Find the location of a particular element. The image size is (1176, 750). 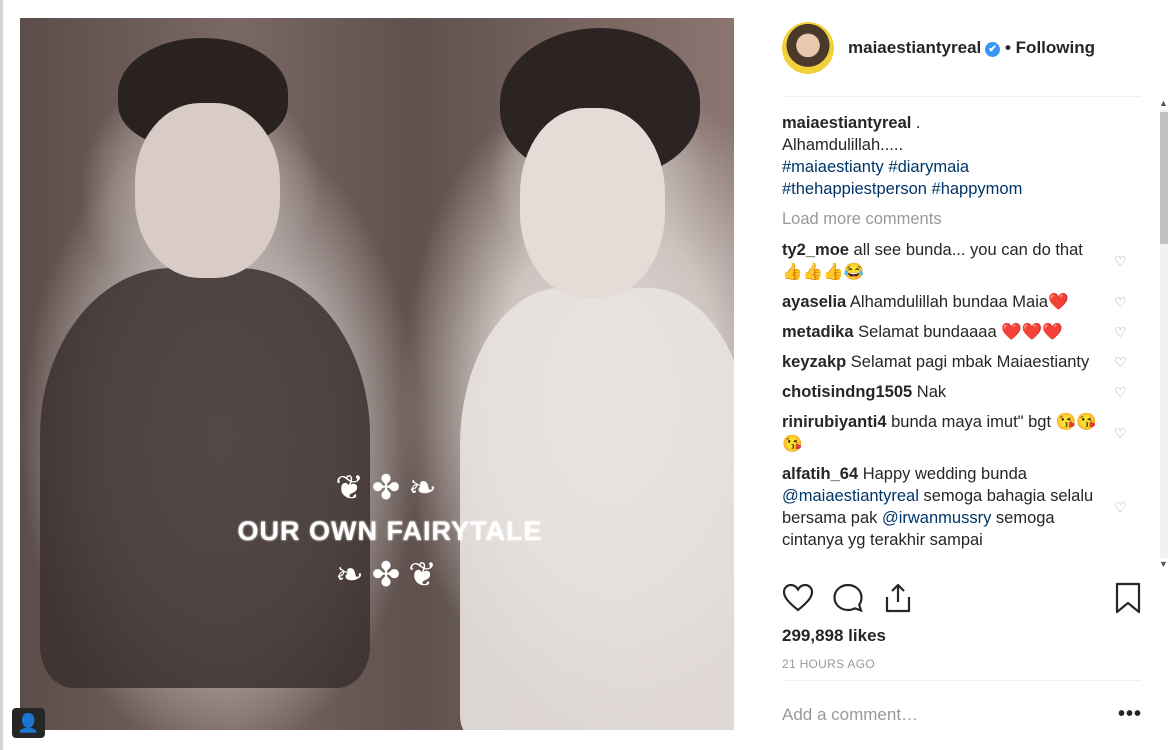

ornament-bottom-icon: ❧✤❦ is located at coordinates (390, 575).